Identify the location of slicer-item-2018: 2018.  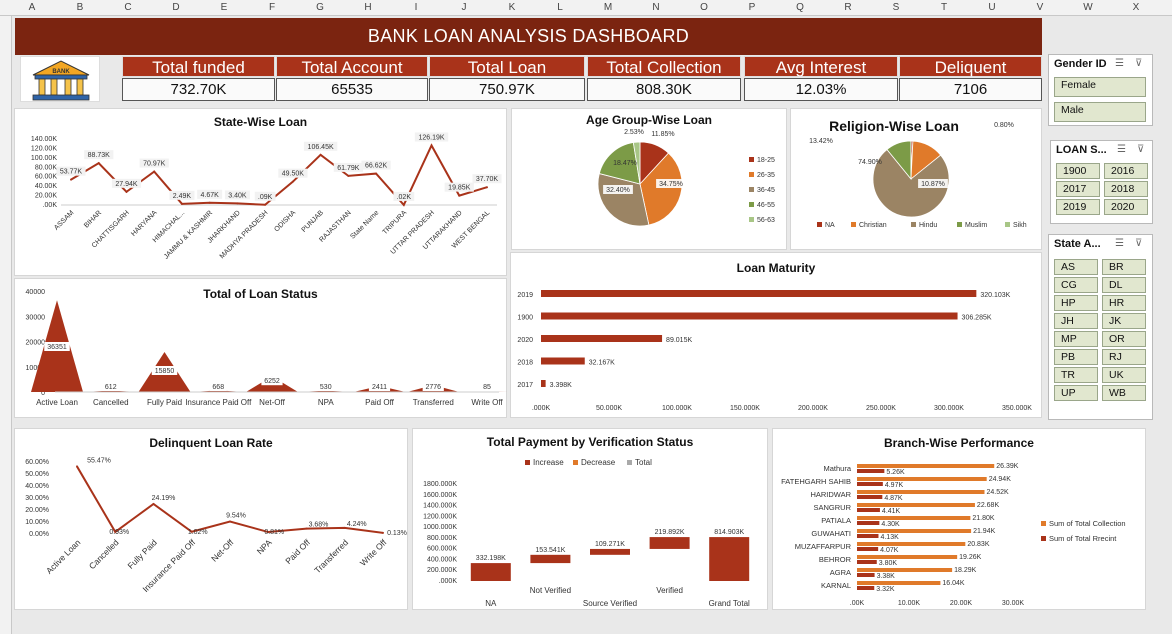
(1126, 189).